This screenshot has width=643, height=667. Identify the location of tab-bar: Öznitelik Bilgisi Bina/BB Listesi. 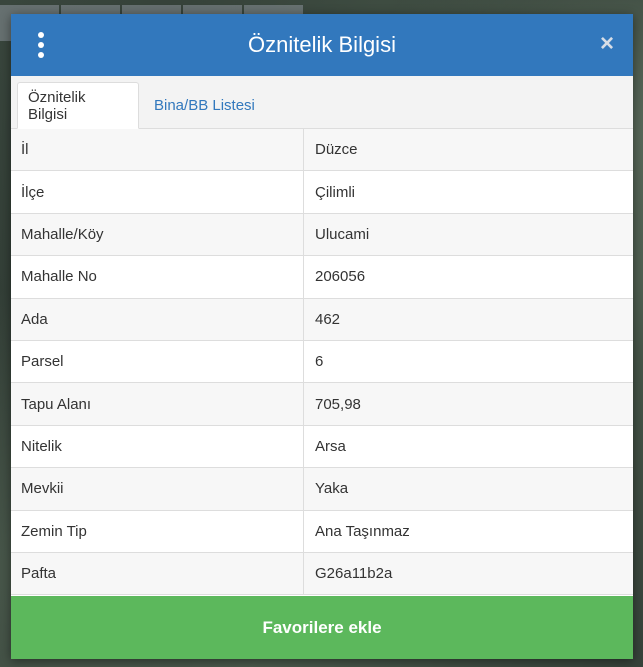
(322, 102).